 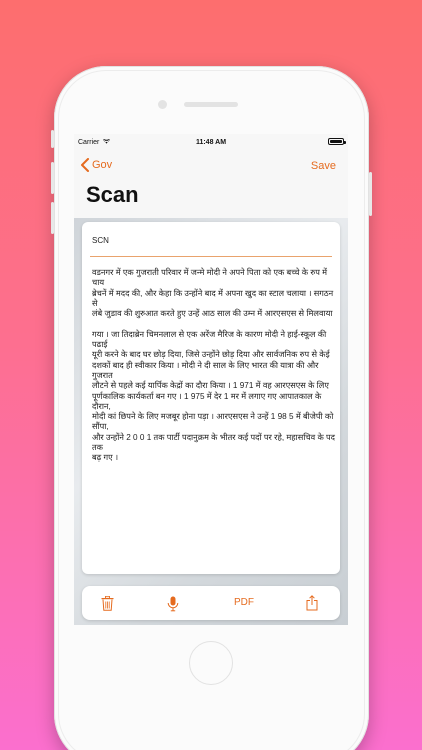 What do you see at coordinates (52, 218) in the screenshot?
I see `volume-down-button` at bounding box center [52, 218].